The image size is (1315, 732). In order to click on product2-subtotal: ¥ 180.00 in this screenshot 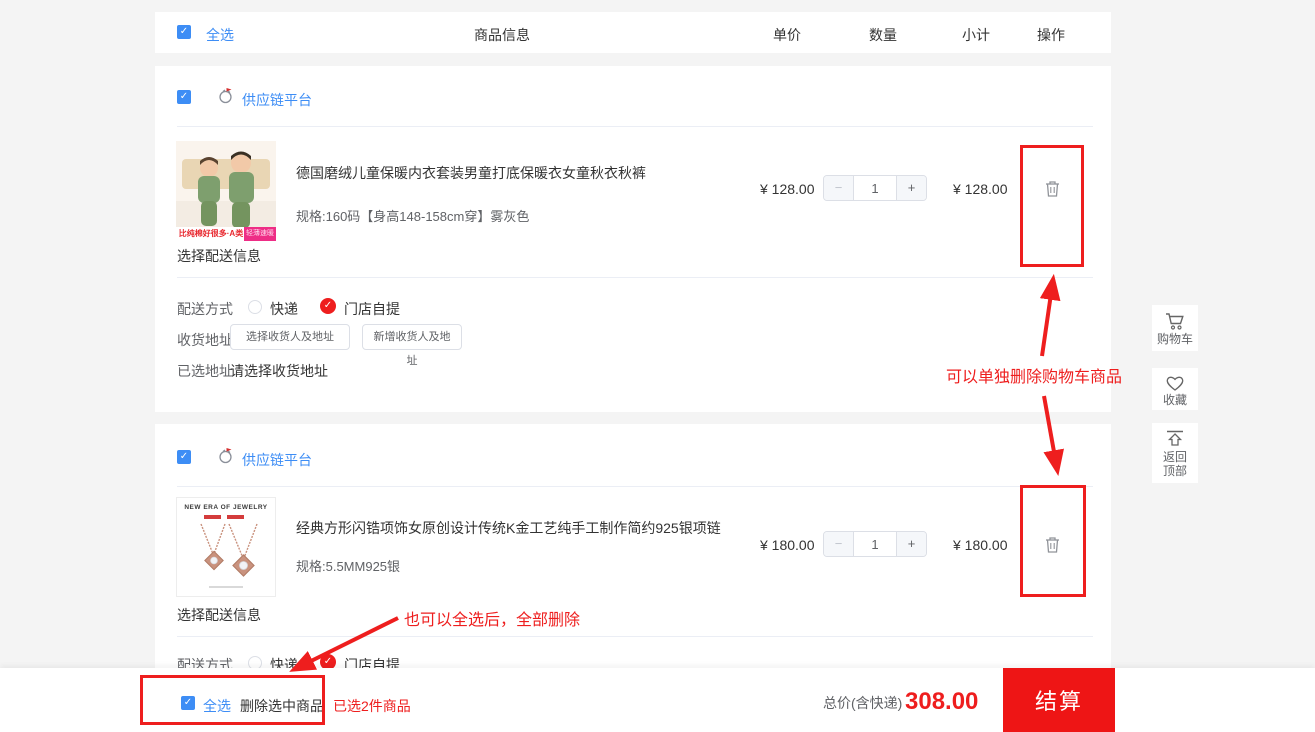, I will do `click(980, 545)`.